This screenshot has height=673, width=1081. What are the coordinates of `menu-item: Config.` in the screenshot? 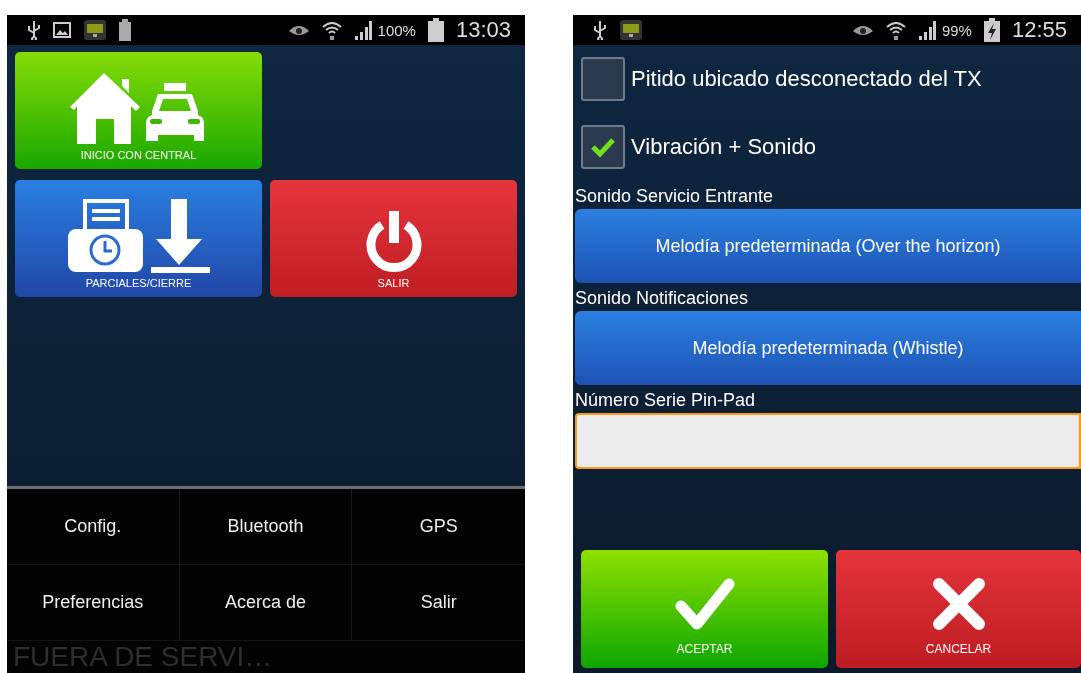 It's located at (93, 527).